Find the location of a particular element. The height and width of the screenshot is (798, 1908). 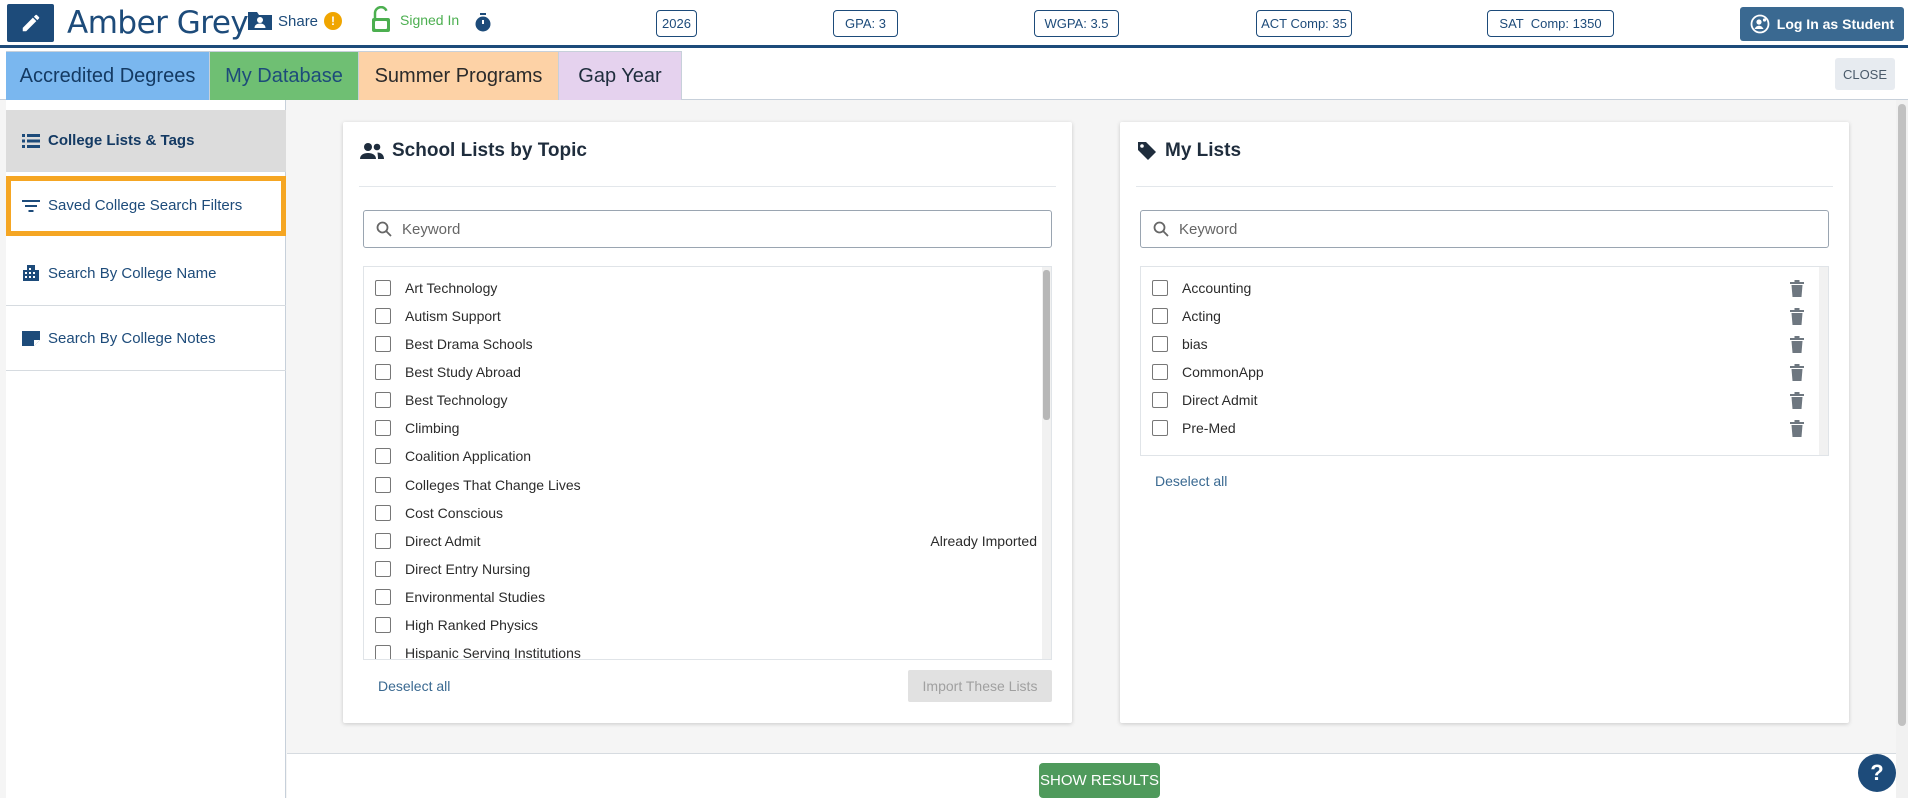

deselect-all-my-lists-link: Deselect all is located at coordinates (1191, 481).